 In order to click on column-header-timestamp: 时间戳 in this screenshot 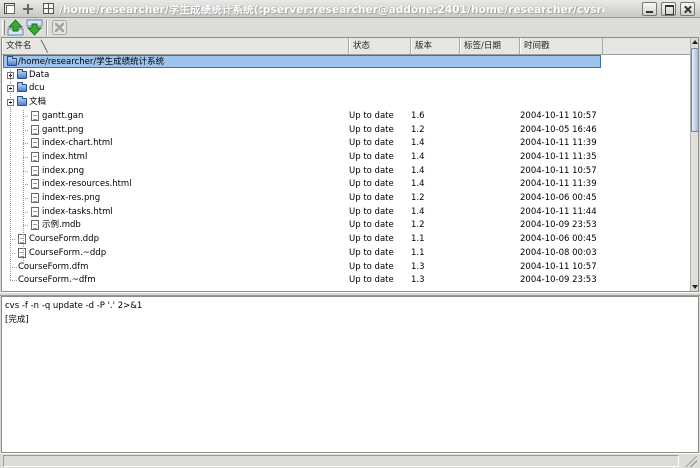, I will do `click(561, 46)`.